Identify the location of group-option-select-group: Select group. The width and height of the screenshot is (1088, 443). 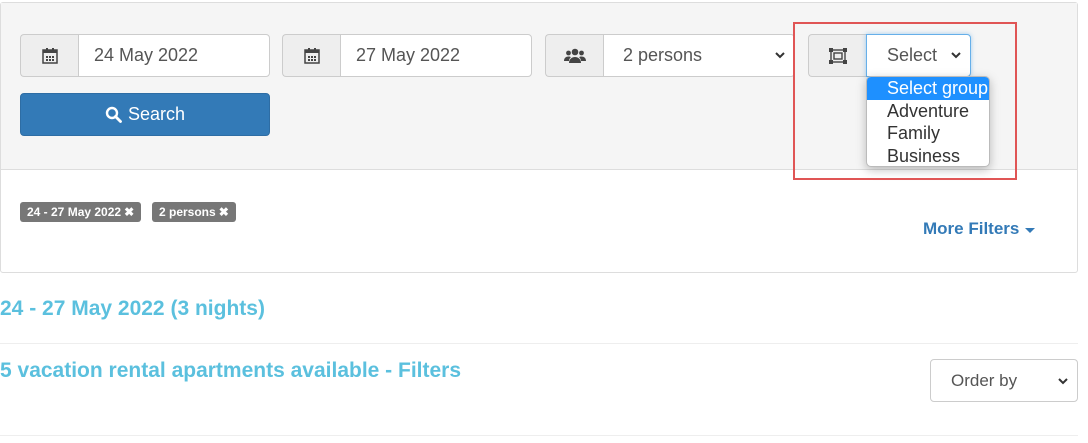
(928, 88).